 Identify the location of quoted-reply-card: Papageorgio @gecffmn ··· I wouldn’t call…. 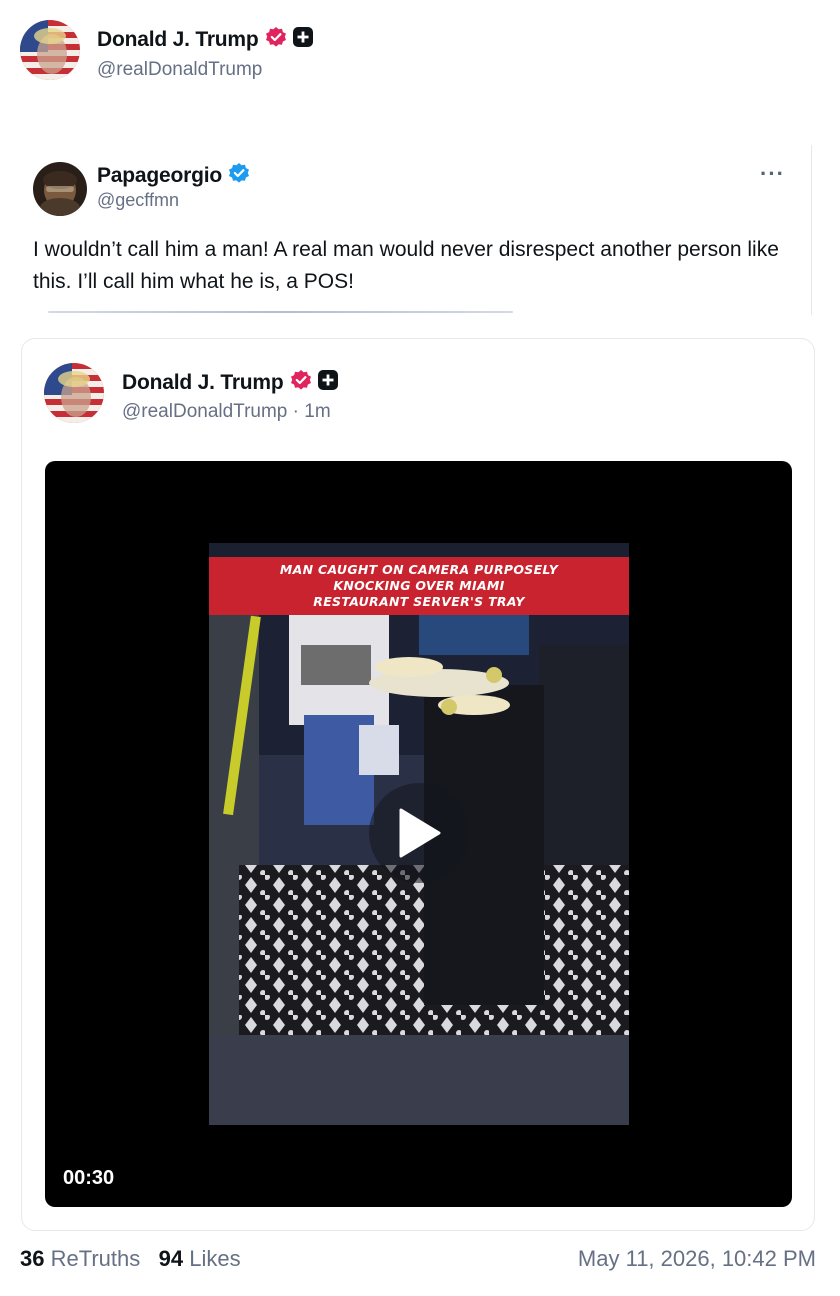
(416, 230).